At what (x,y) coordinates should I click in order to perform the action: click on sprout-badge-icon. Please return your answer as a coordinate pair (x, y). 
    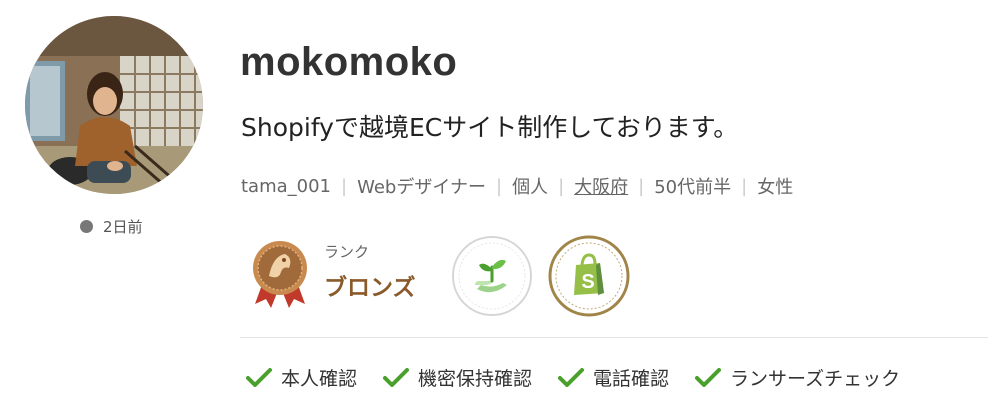
    Looking at the image, I should click on (492, 276).